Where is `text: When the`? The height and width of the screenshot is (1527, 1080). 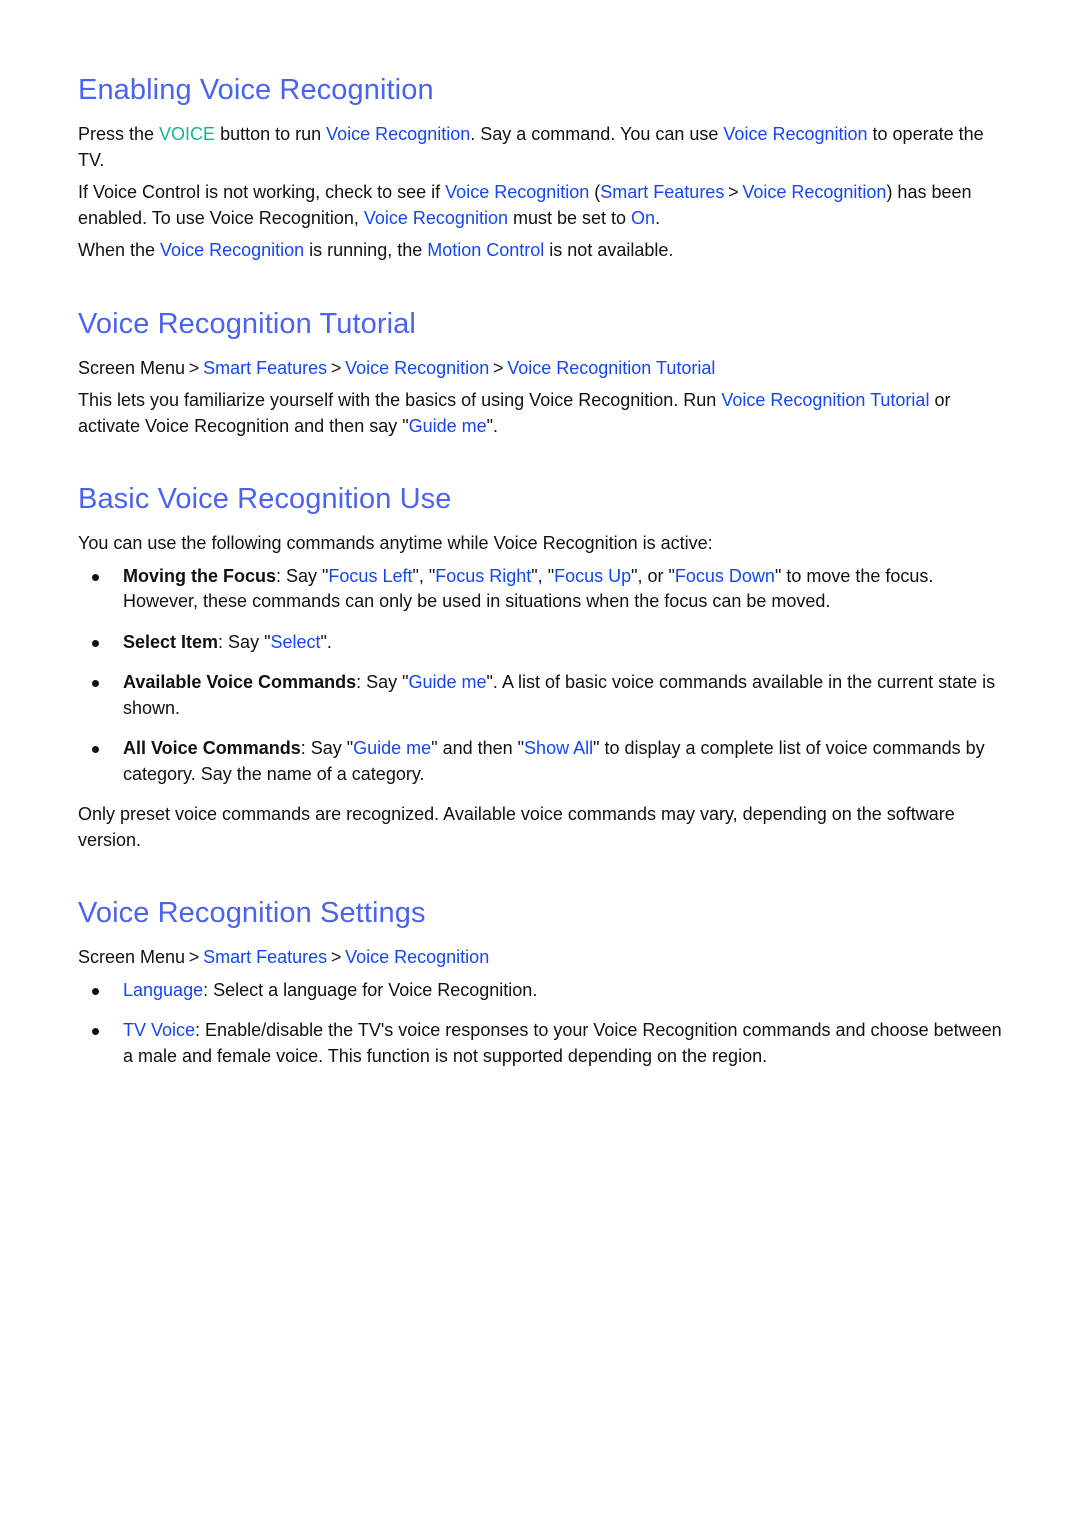
text: When the is located at coordinates (119, 250).